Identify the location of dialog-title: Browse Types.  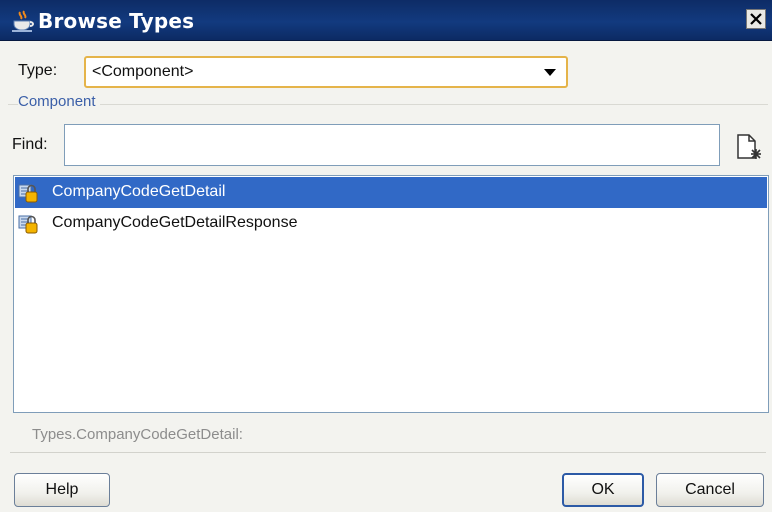
(116, 21).